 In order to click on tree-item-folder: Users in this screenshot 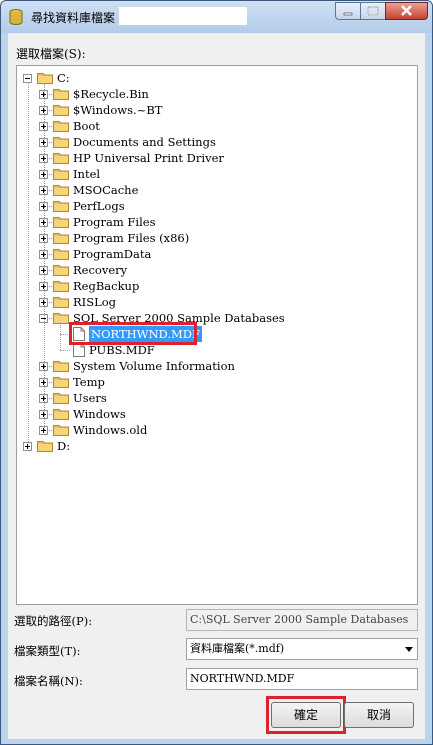, I will do `click(217, 398)`.